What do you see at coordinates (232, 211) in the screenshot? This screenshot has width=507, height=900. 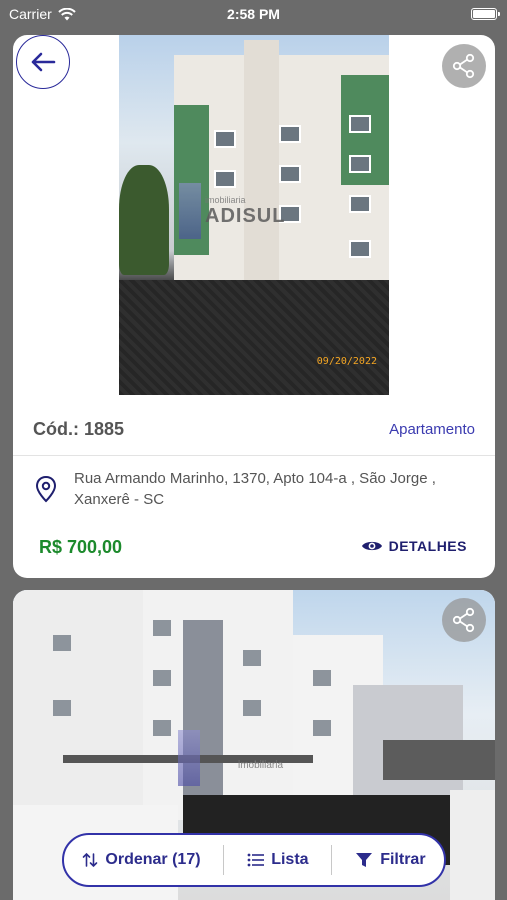 I see `watermark-logo: imobiliaria ADISUL` at bounding box center [232, 211].